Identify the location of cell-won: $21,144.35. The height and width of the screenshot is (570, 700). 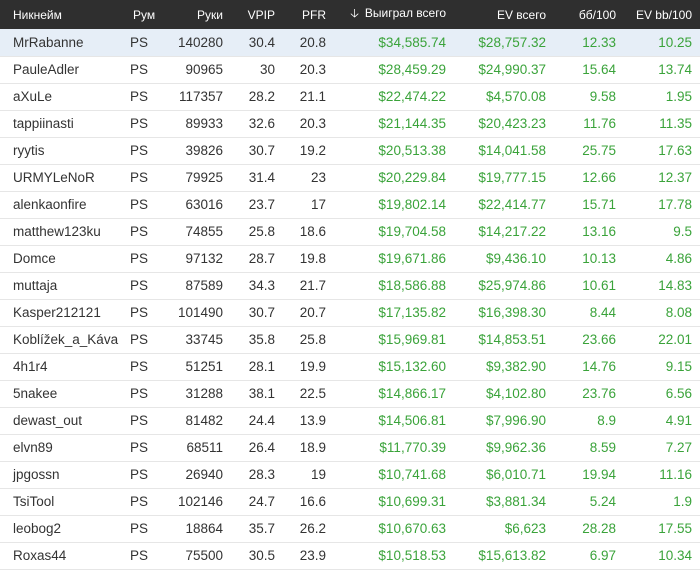
(412, 123).